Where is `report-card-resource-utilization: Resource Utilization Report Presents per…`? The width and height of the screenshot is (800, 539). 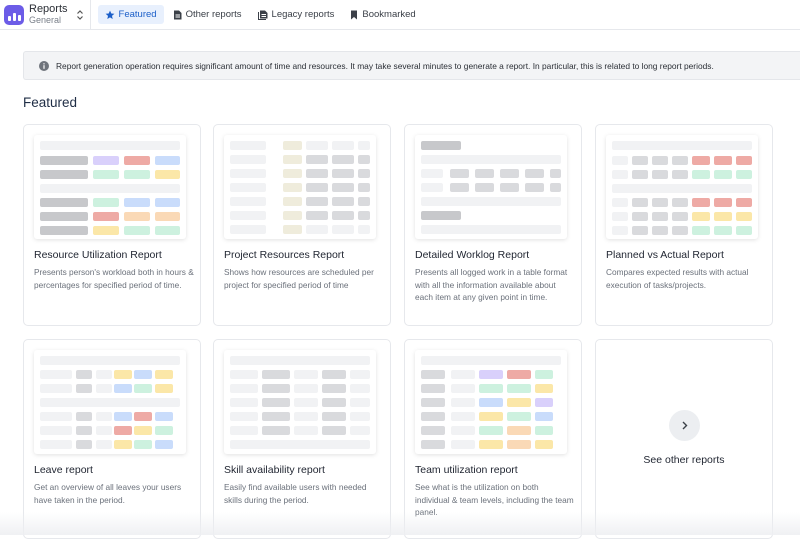 report-card-resource-utilization: Resource Utilization Report Presents per… is located at coordinates (112, 225).